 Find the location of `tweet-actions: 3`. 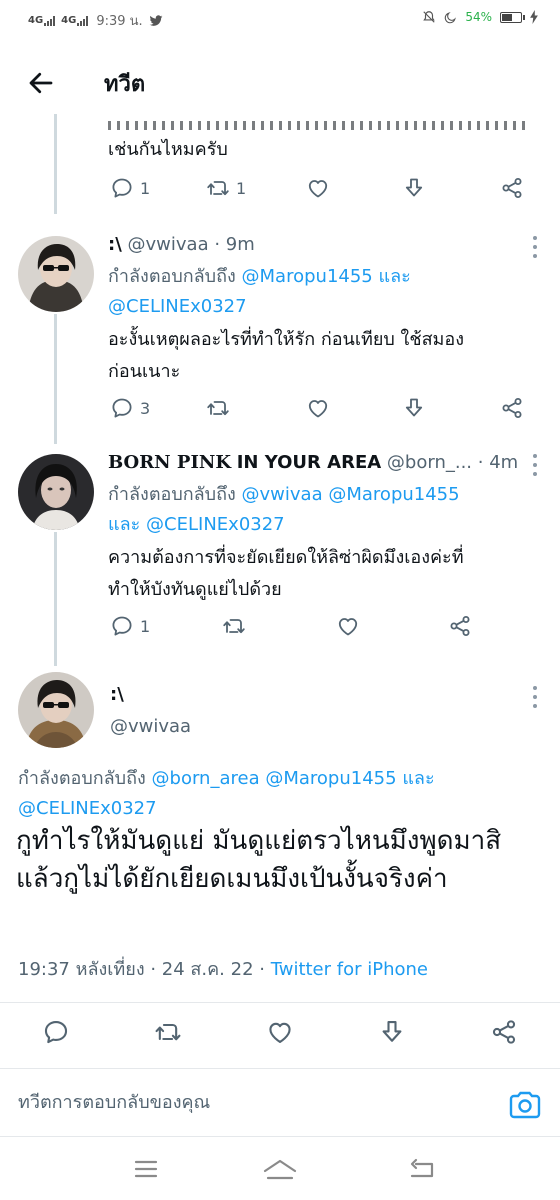

tweet-actions: 3 is located at coordinates (320, 411).